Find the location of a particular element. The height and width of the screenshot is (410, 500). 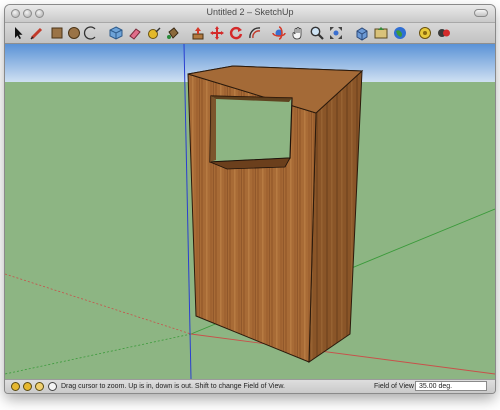

pan-icon is located at coordinates (298, 33).